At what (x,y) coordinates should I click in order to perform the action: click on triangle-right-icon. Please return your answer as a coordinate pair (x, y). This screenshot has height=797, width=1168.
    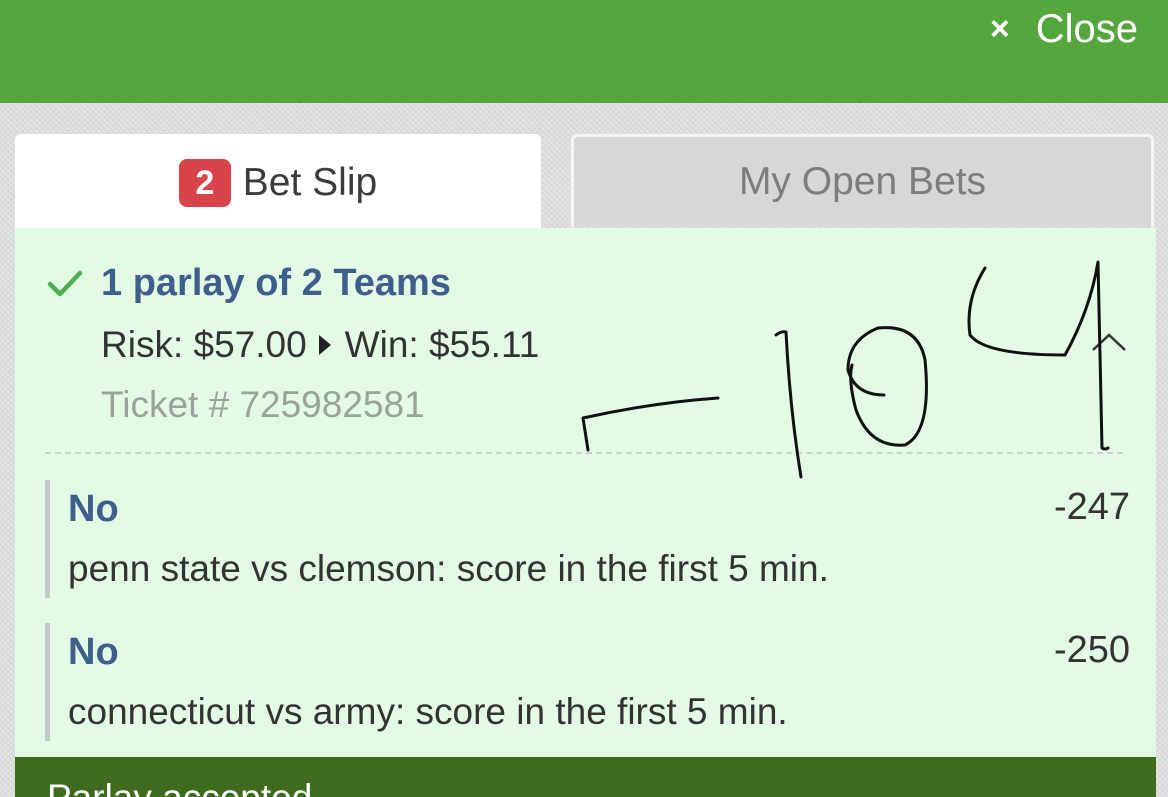
    Looking at the image, I should click on (324, 345).